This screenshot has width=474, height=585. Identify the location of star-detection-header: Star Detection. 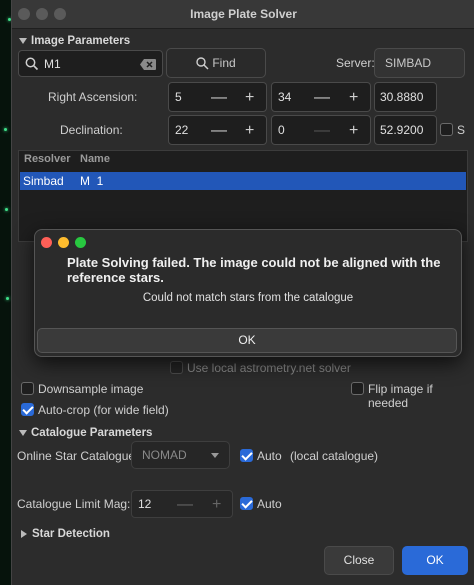
(65, 534).